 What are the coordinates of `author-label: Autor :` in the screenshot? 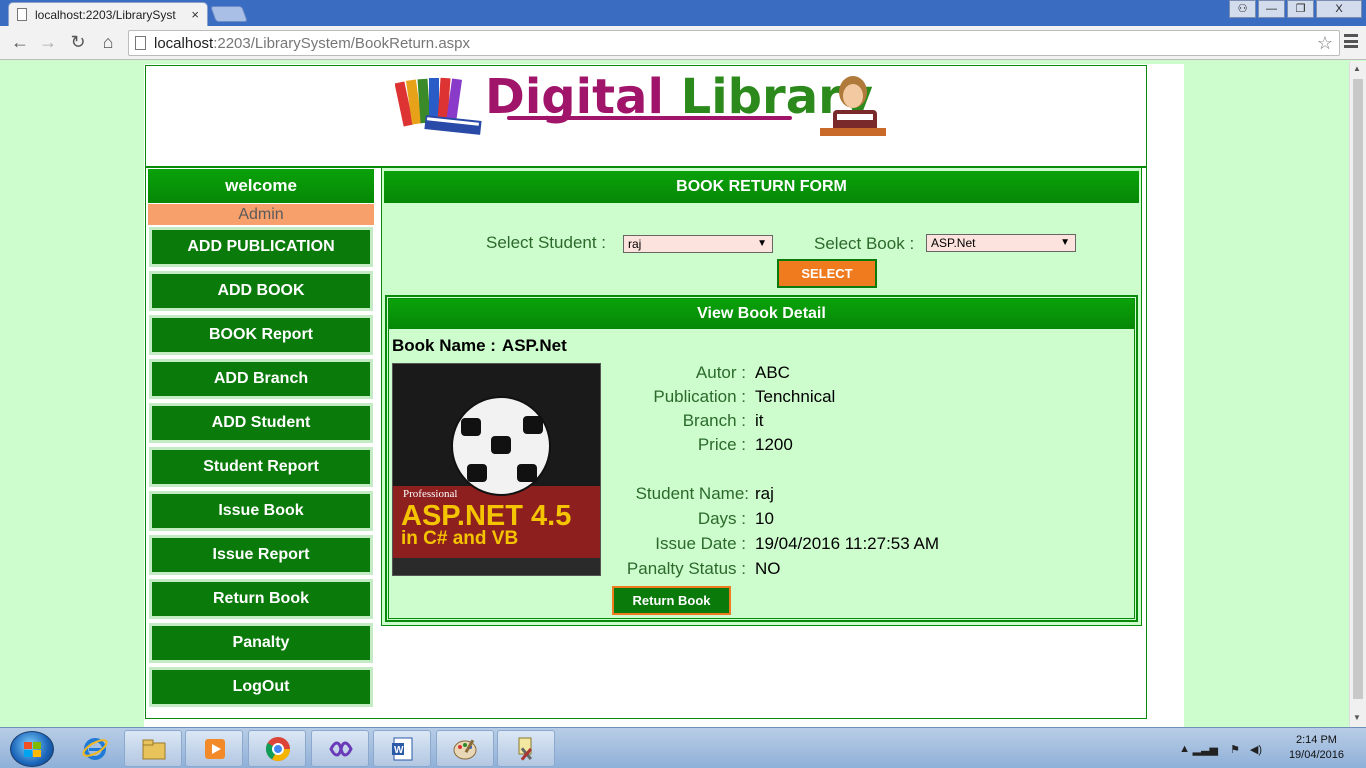 It's located at (720, 372).